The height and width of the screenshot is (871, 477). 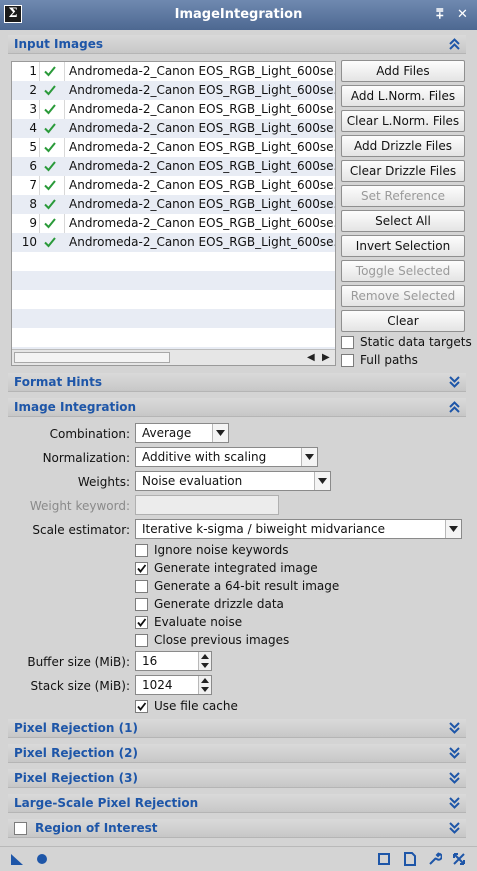 I want to click on apply-global-icon, so click(x=42, y=859).